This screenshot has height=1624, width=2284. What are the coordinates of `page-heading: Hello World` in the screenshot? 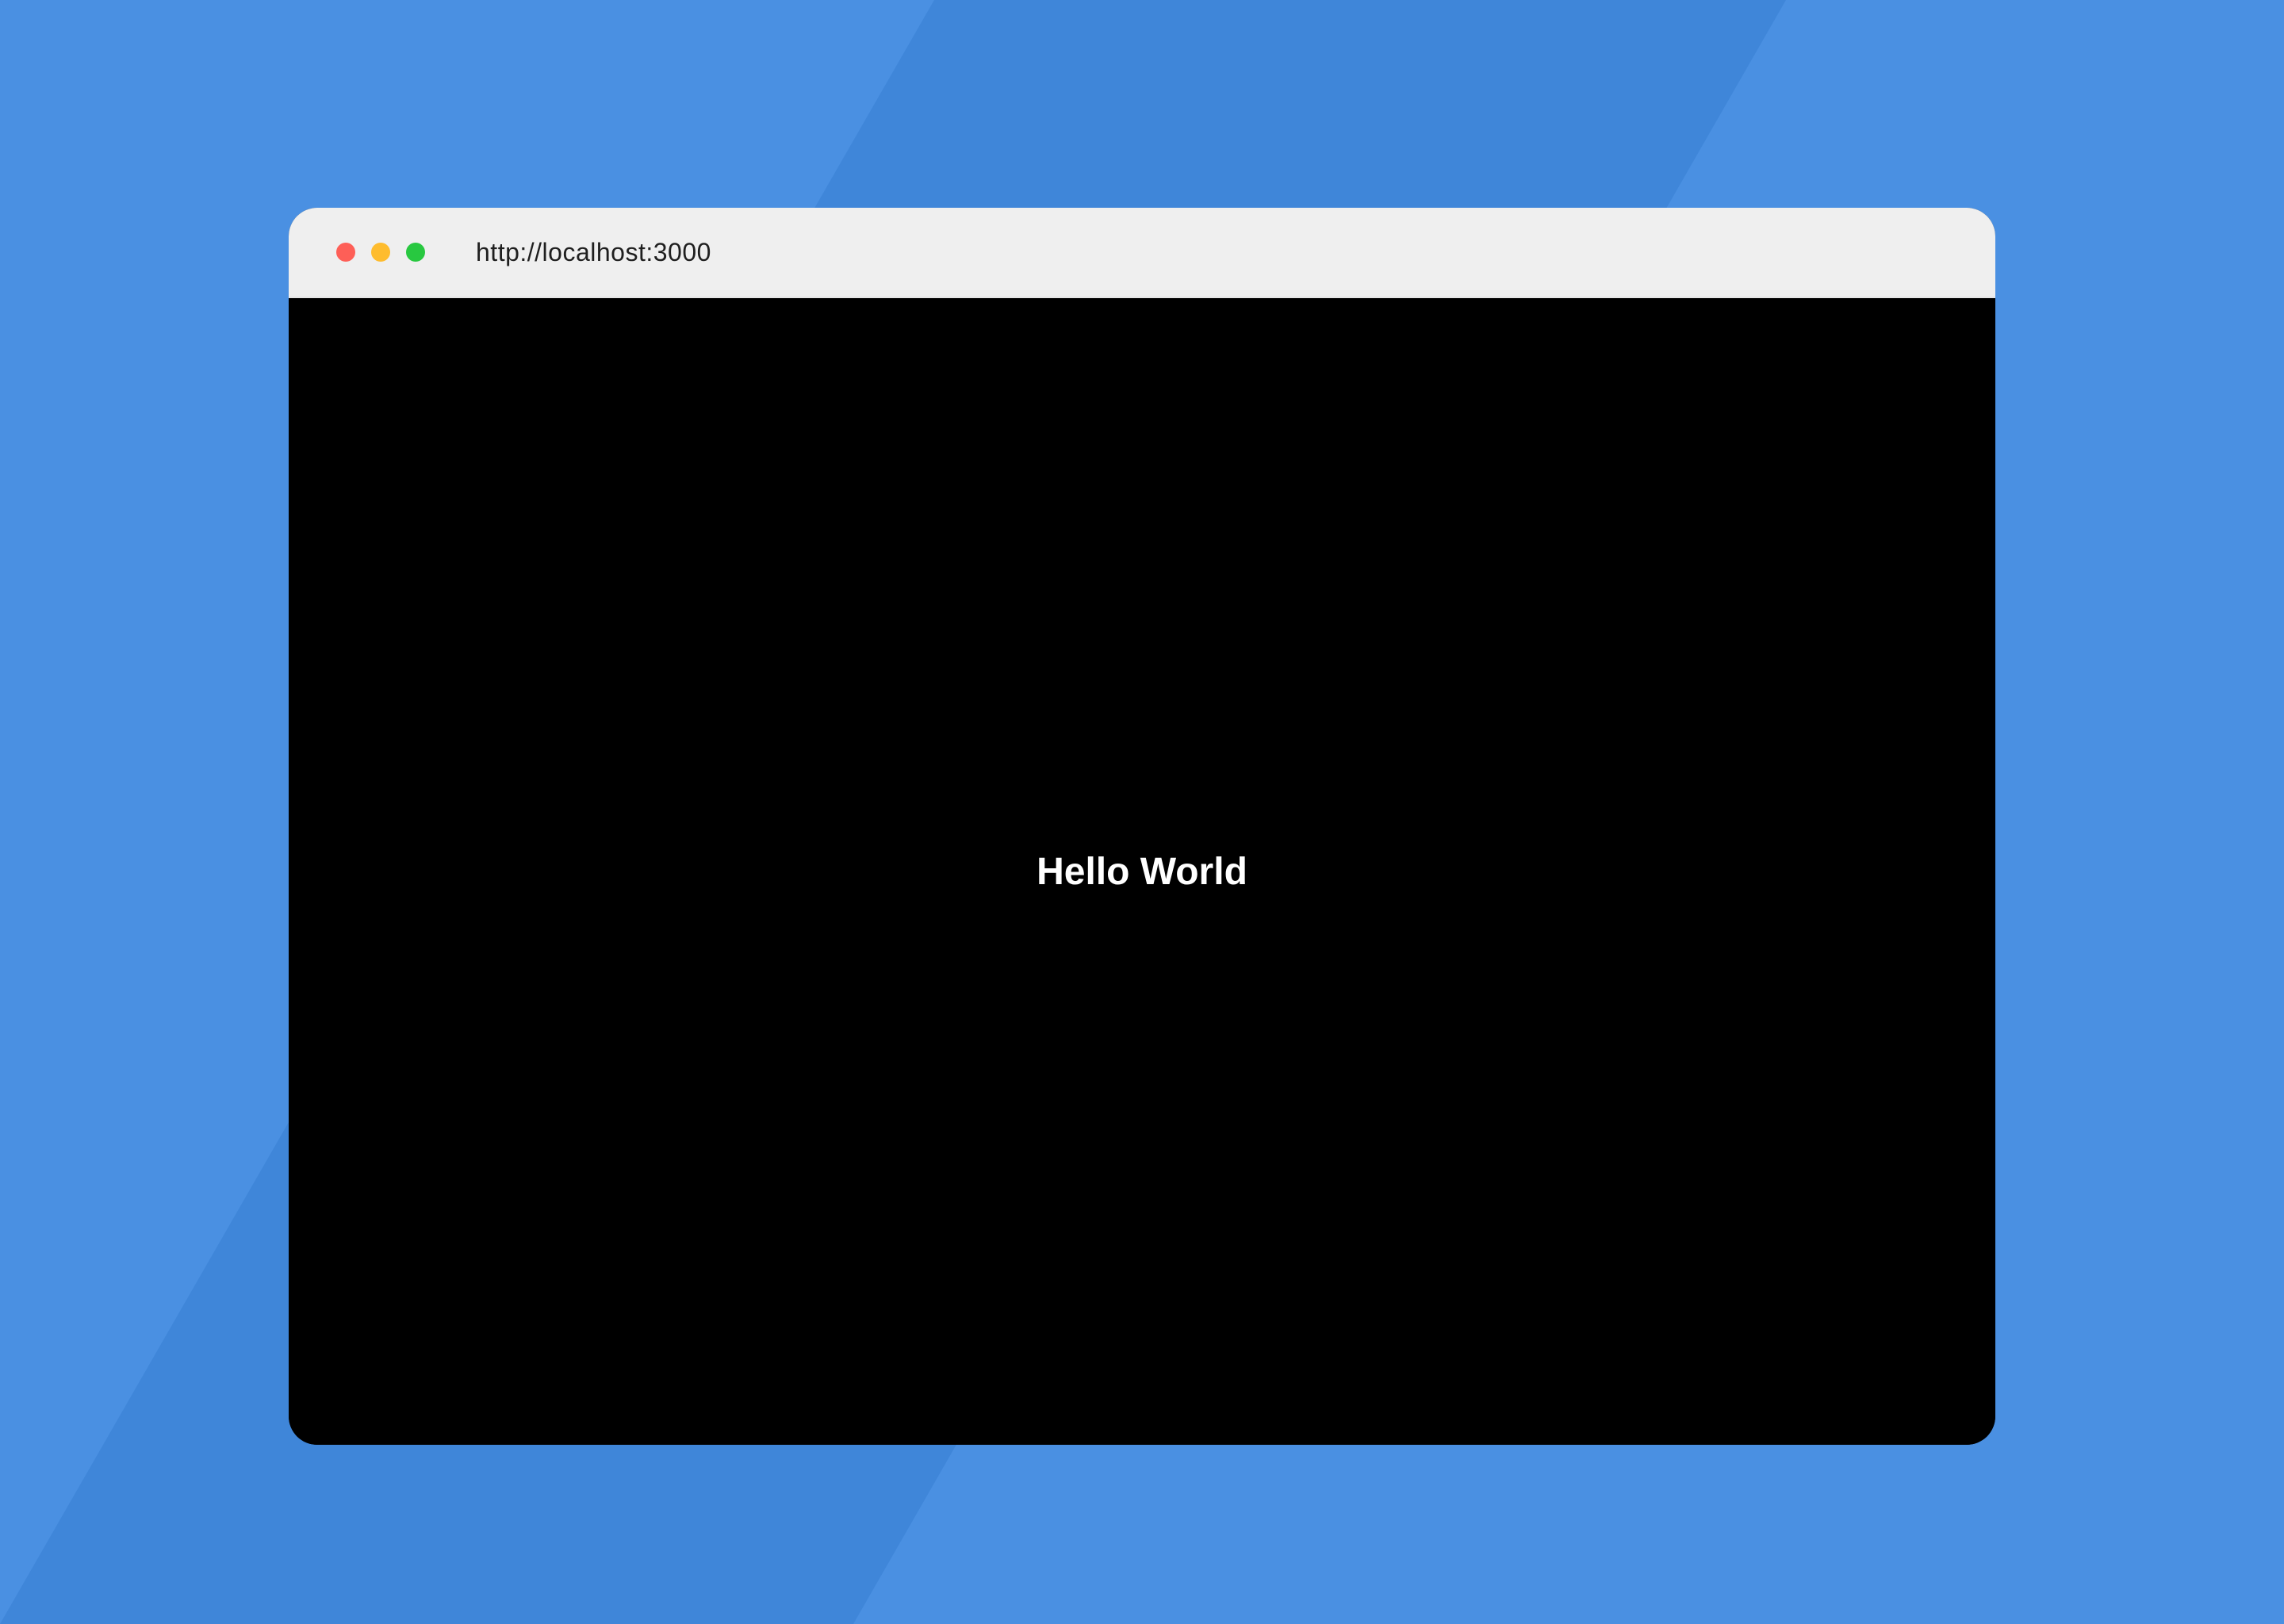 It's located at (1142, 871).